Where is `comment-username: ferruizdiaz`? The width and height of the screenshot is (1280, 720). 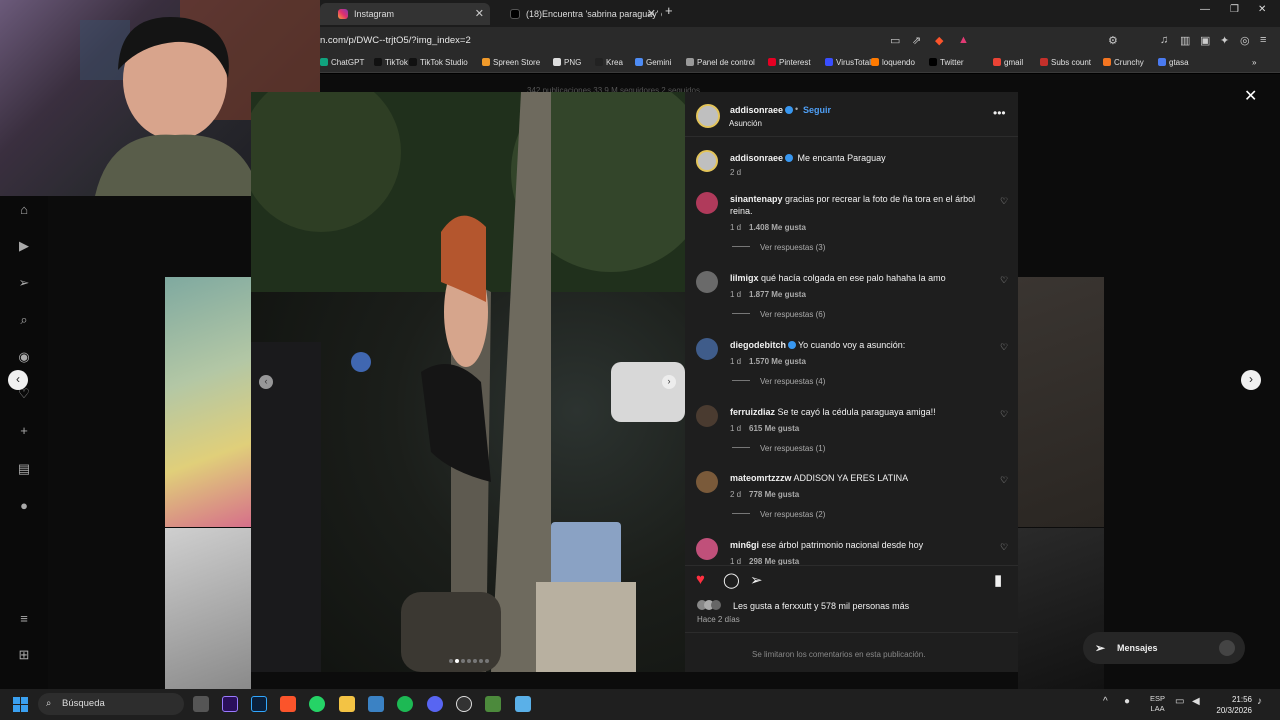
comment-username: ferruizdiaz is located at coordinates (752, 412).